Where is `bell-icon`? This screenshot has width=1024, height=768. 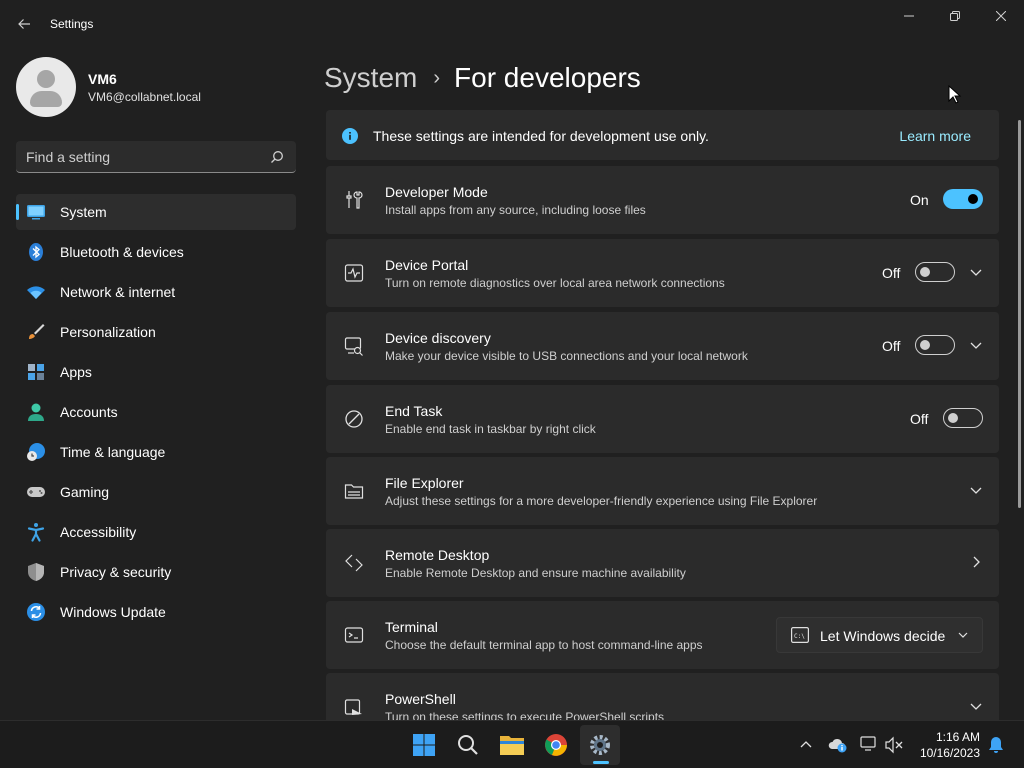 bell-icon is located at coordinates (996, 745).